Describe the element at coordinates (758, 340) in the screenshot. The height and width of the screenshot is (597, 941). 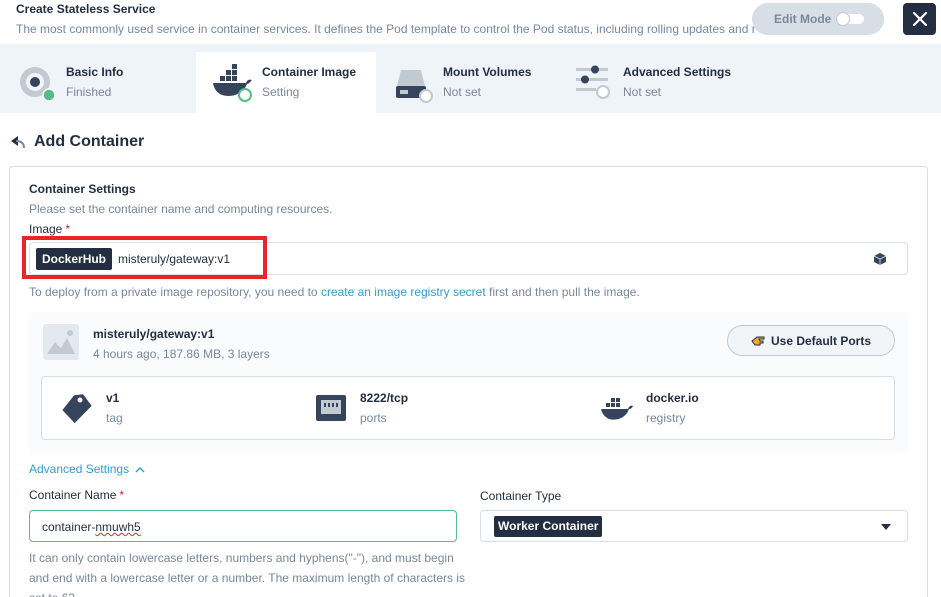
I see `hand-pointer-icon` at that location.